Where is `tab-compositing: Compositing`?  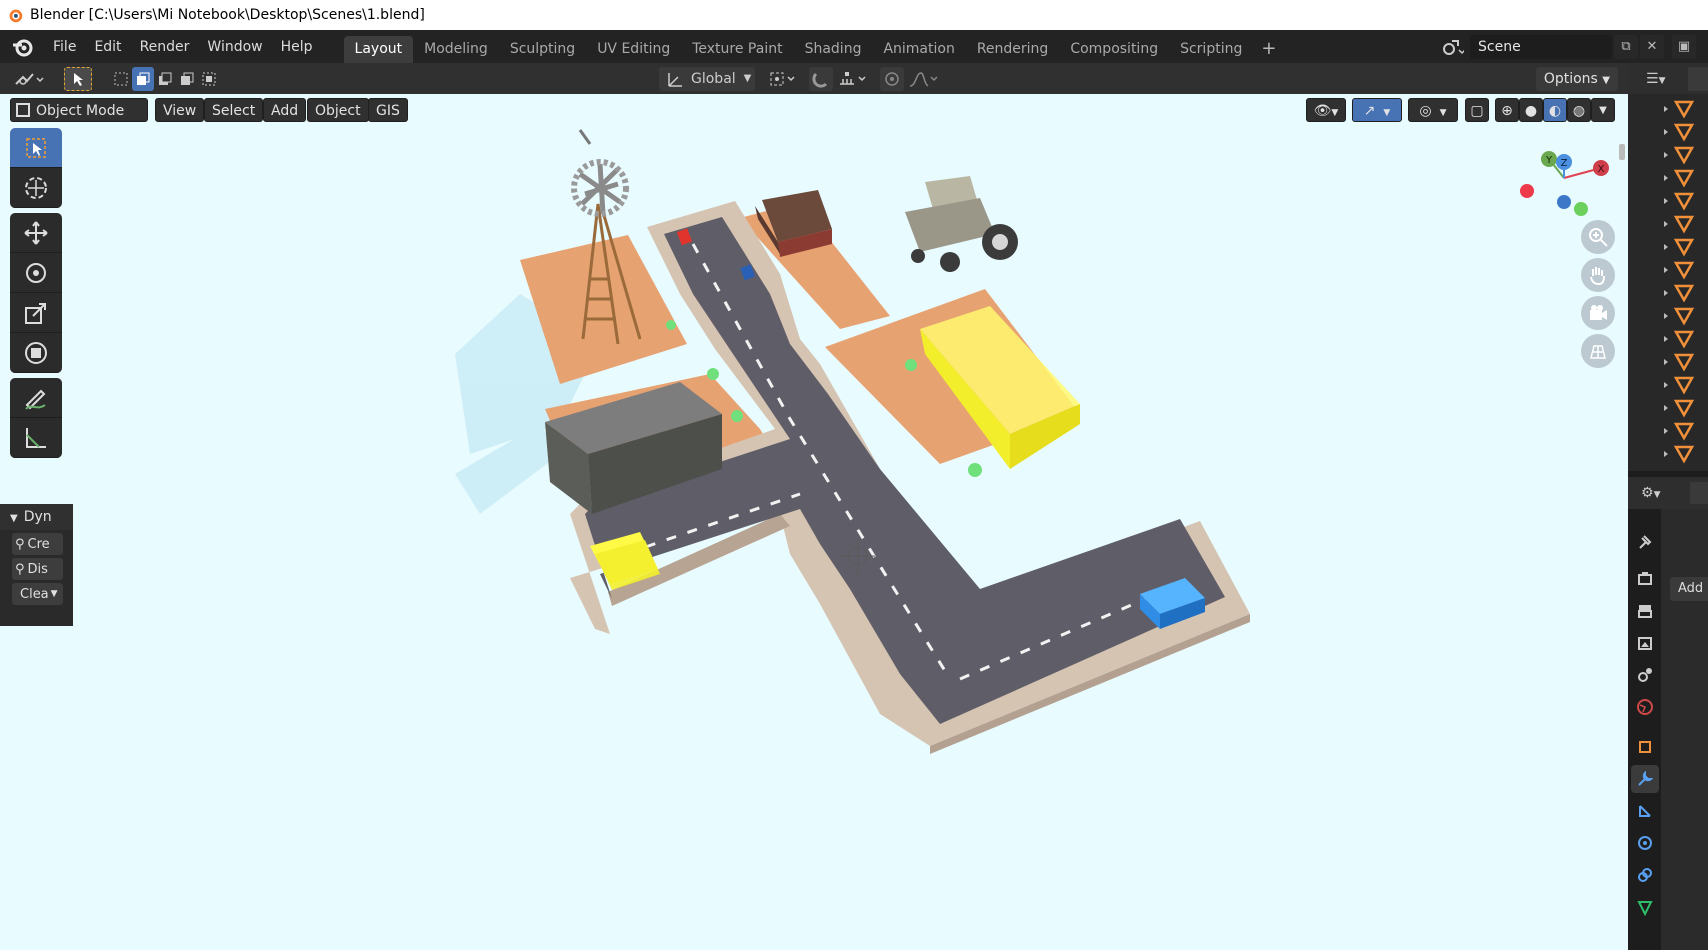 tab-compositing: Compositing is located at coordinates (1114, 49).